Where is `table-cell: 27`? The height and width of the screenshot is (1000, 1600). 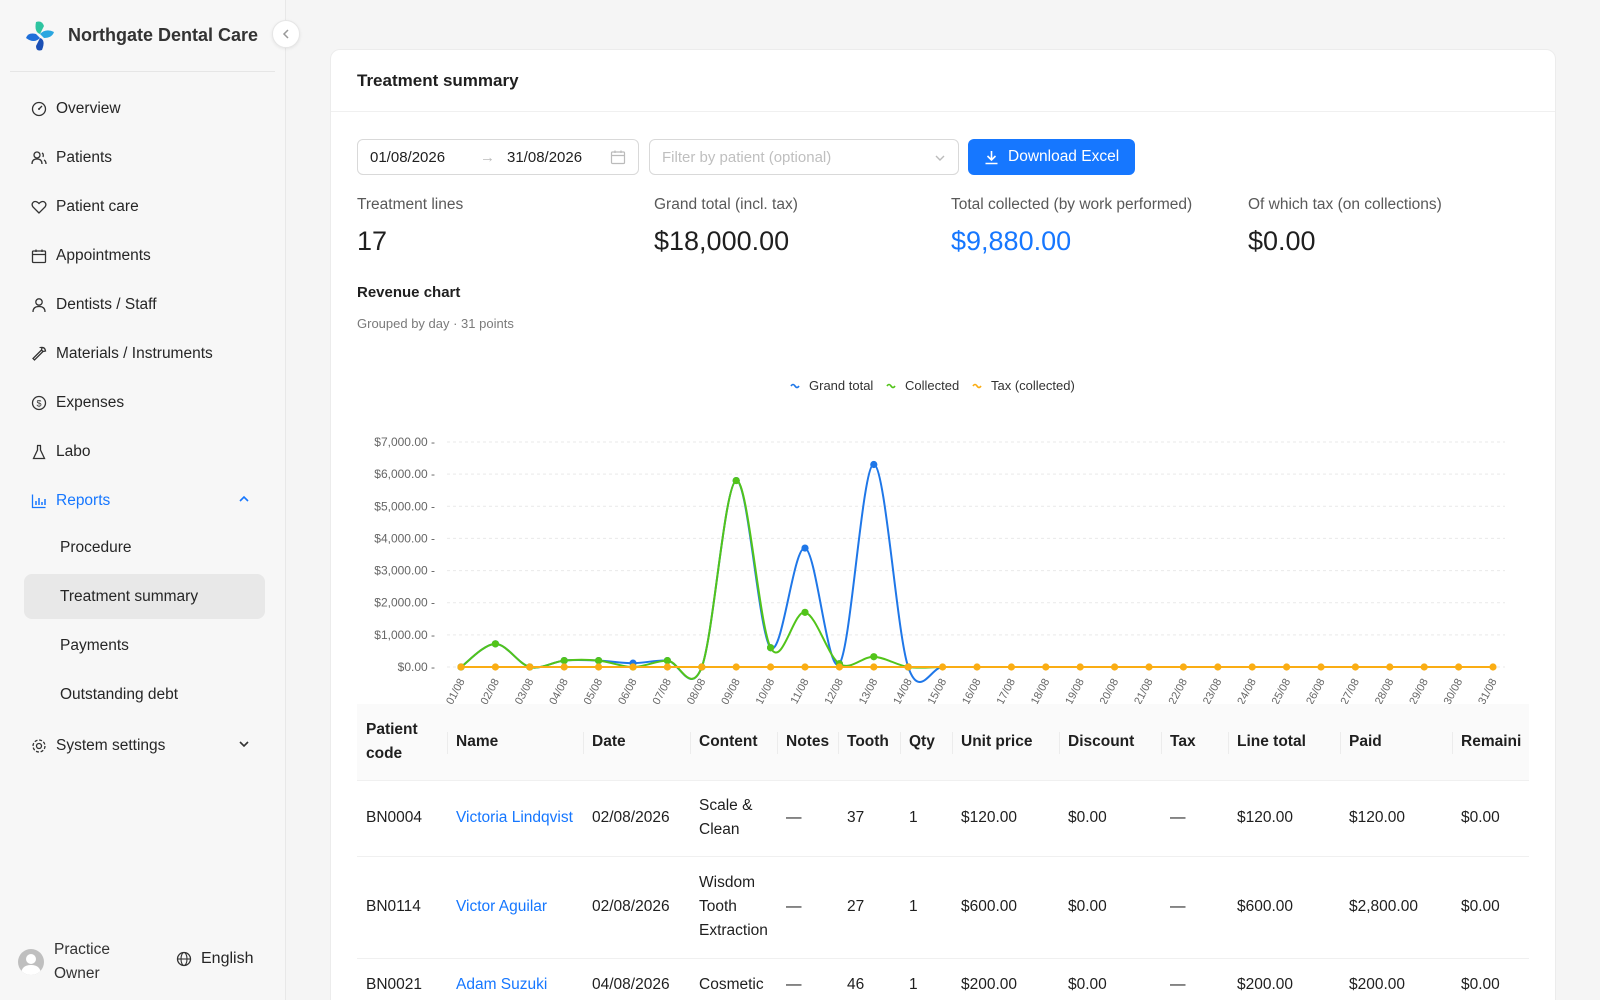 table-cell: 27 is located at coordinates (869, 907).